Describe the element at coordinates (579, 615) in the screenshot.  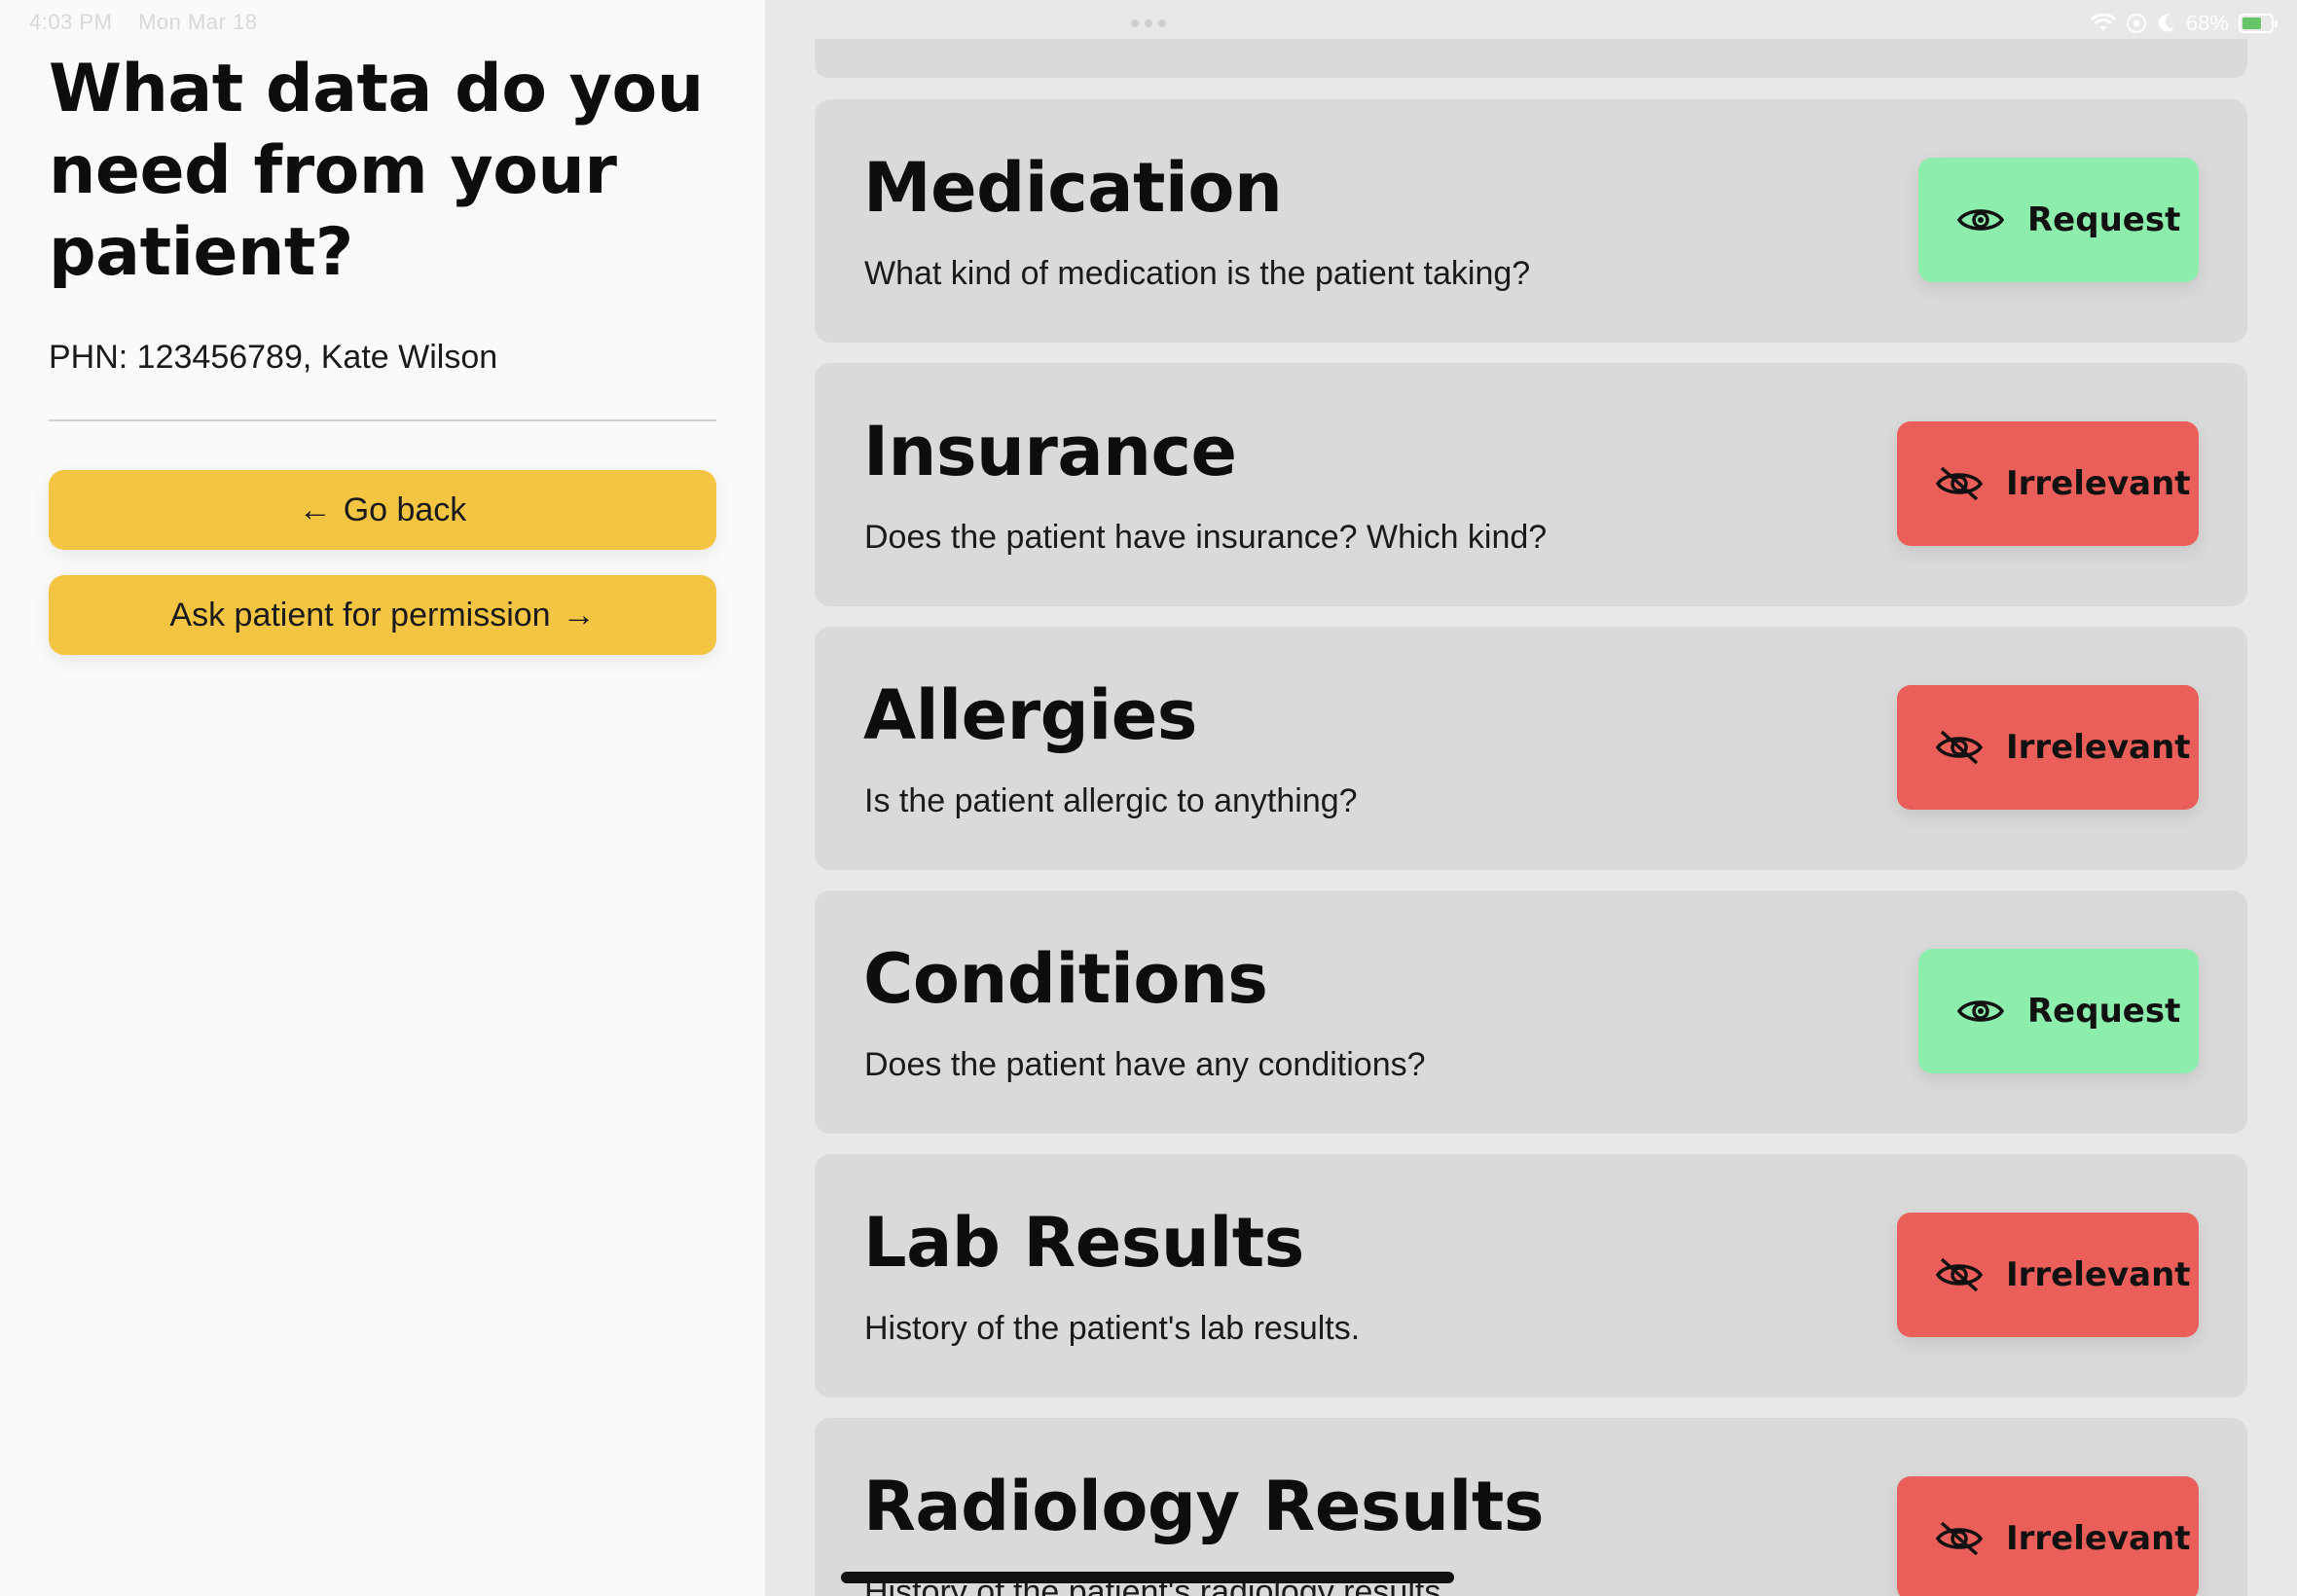
I see `arrow-right-icon: →` at that location.